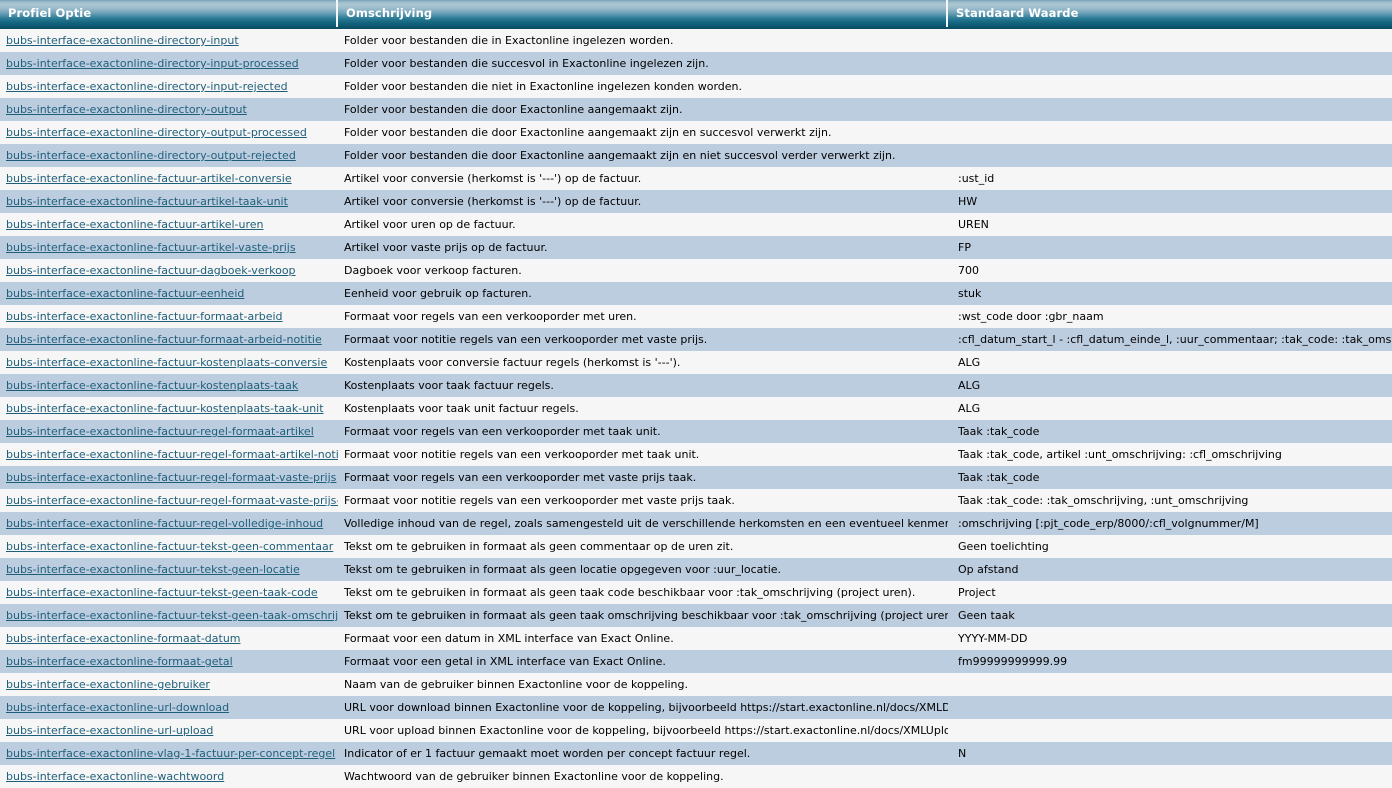 The height and width of the screenshot is (788, 1392). I want to click on cell-standaard-waarde: fm99999999999.99, so click(1013, 661).